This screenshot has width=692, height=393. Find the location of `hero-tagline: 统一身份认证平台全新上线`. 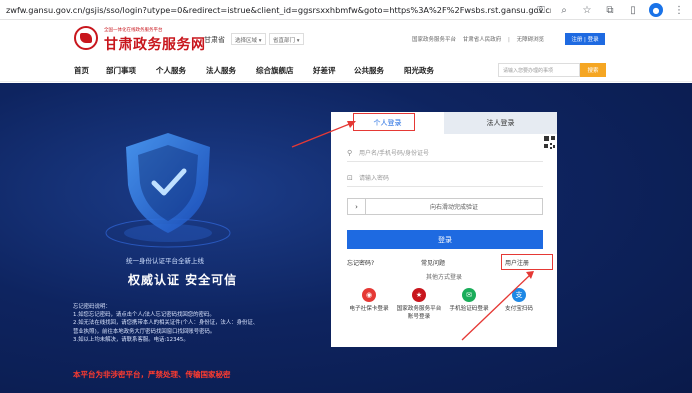

hero-tagline: 统一身份认证平台全新上线 is located at coordinates (165, 261).